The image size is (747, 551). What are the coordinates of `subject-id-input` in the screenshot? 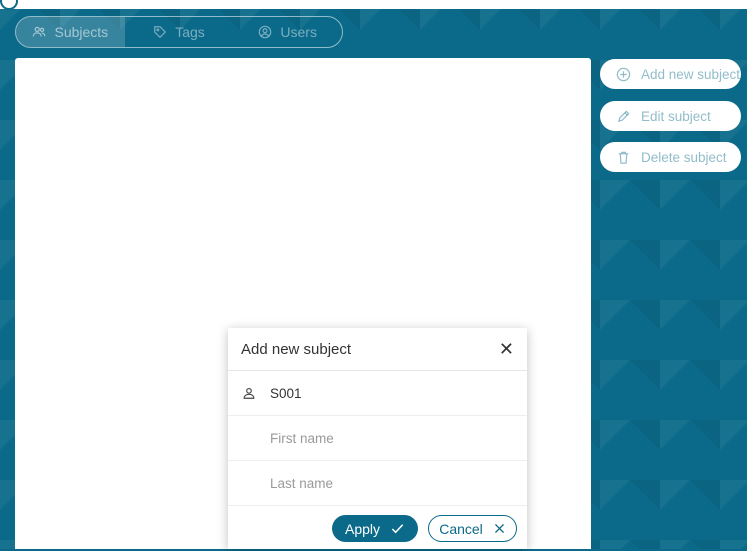 It's located at (385, 393).